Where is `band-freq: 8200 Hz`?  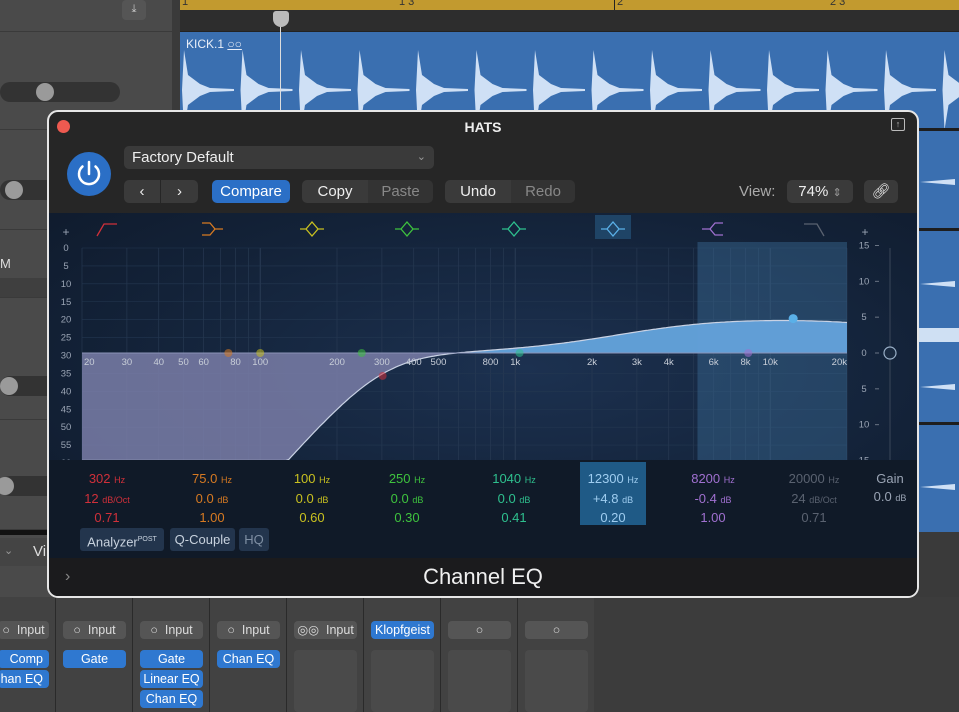
band-freq: 8200 Hz is located at coordinates (713, 480).